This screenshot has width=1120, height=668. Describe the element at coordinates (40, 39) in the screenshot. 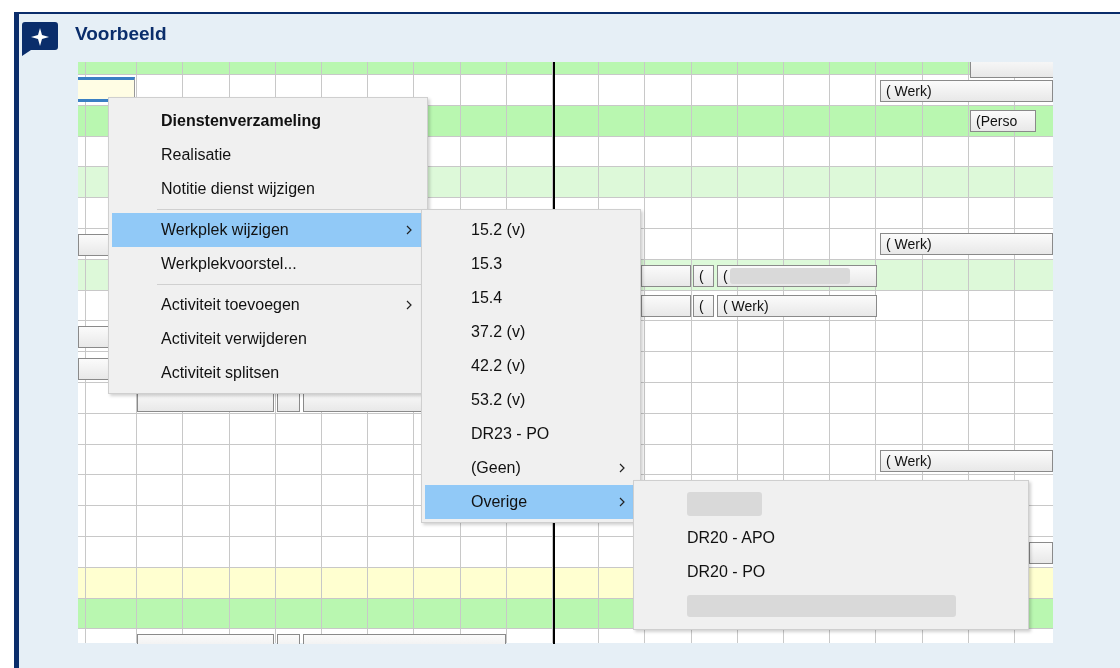

I see `sparkle-speech-bubble-icon` at that location.